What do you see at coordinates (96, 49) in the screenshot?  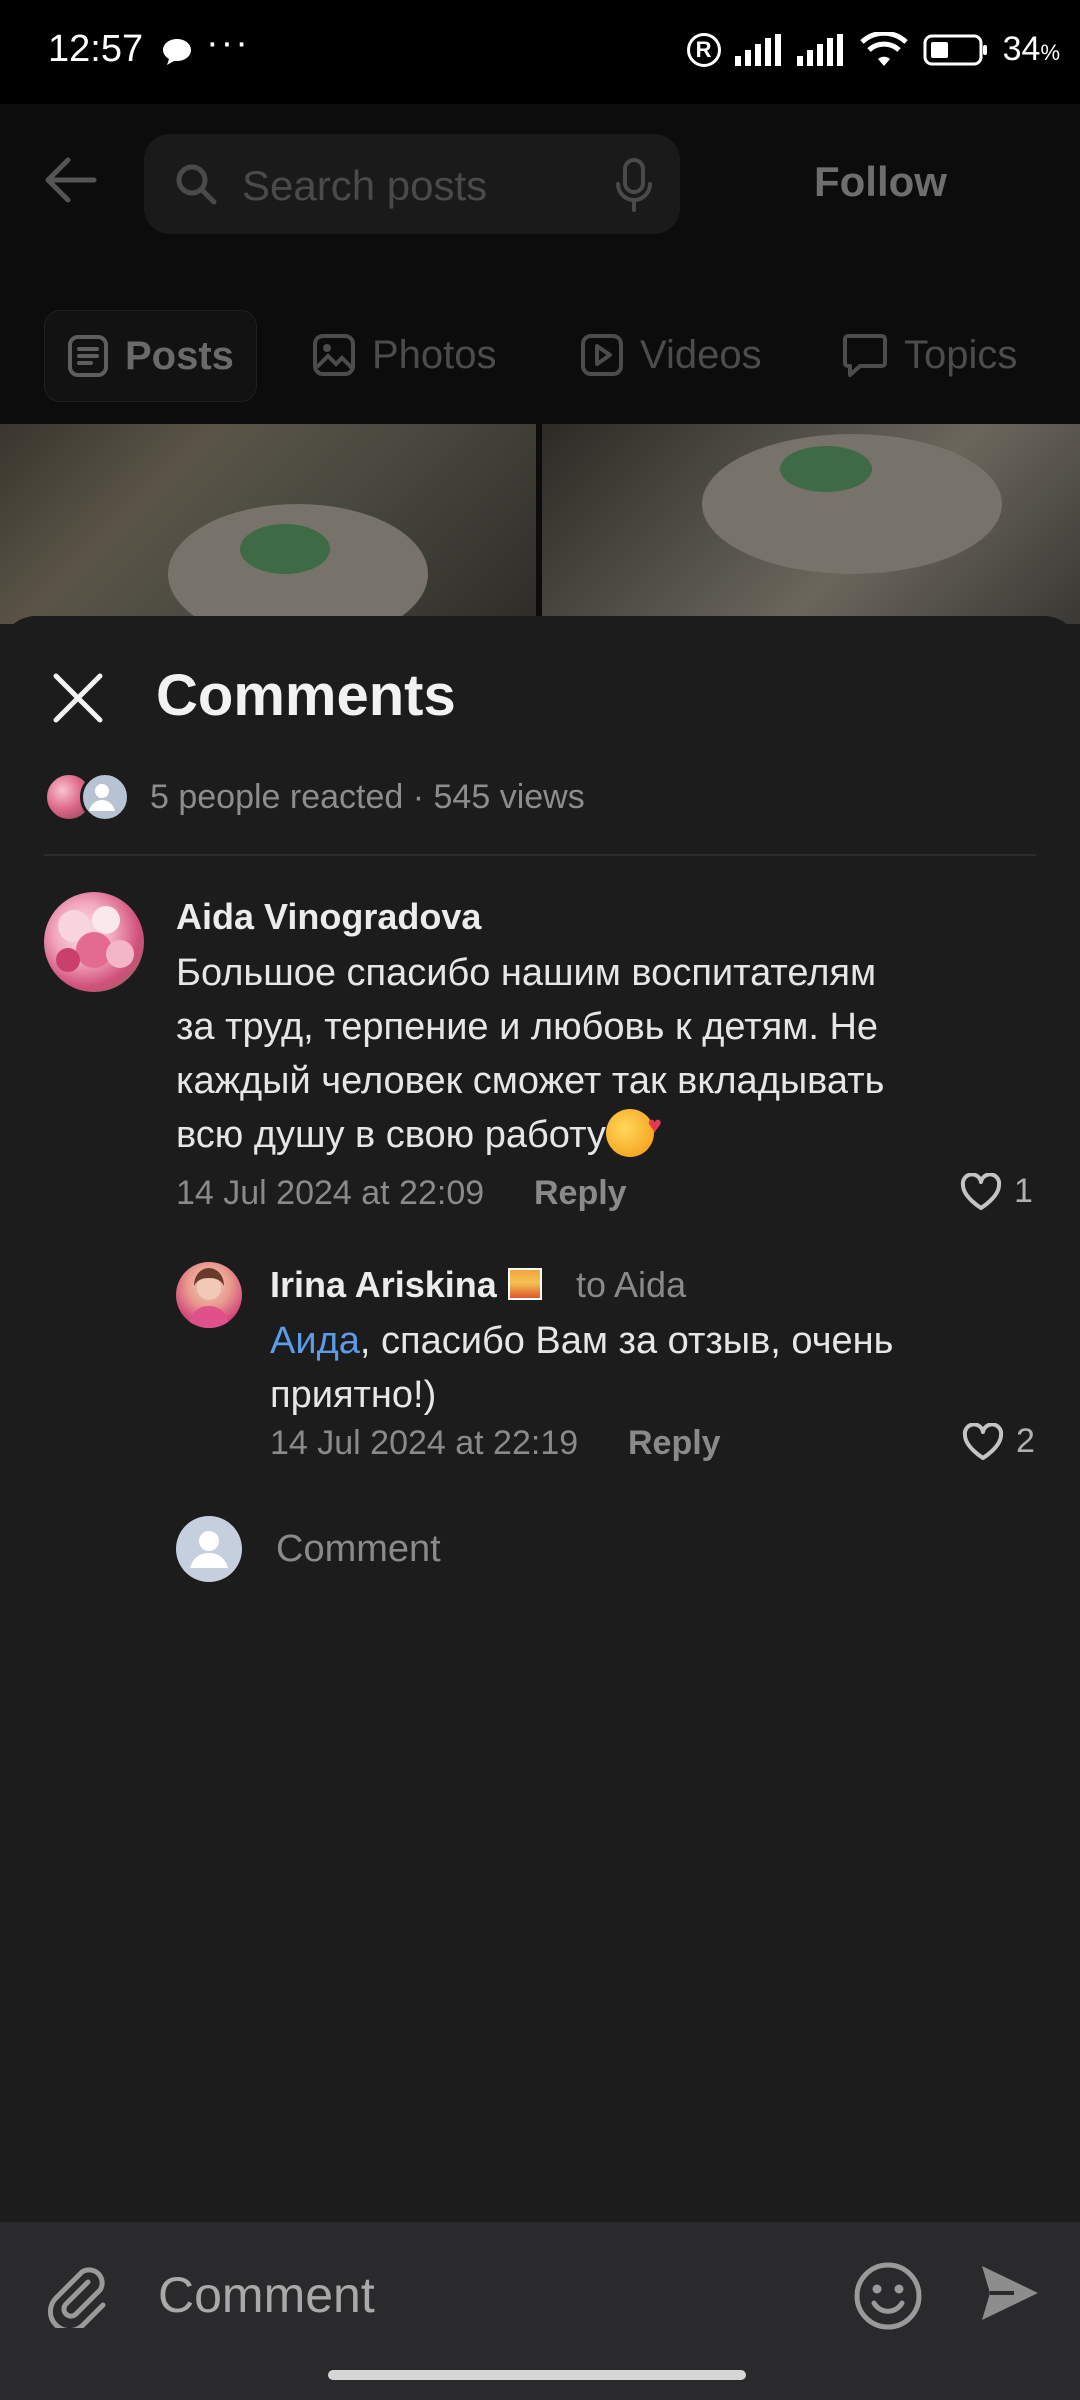 I see `status-time: 12:57` at bounding box center [96, 49].